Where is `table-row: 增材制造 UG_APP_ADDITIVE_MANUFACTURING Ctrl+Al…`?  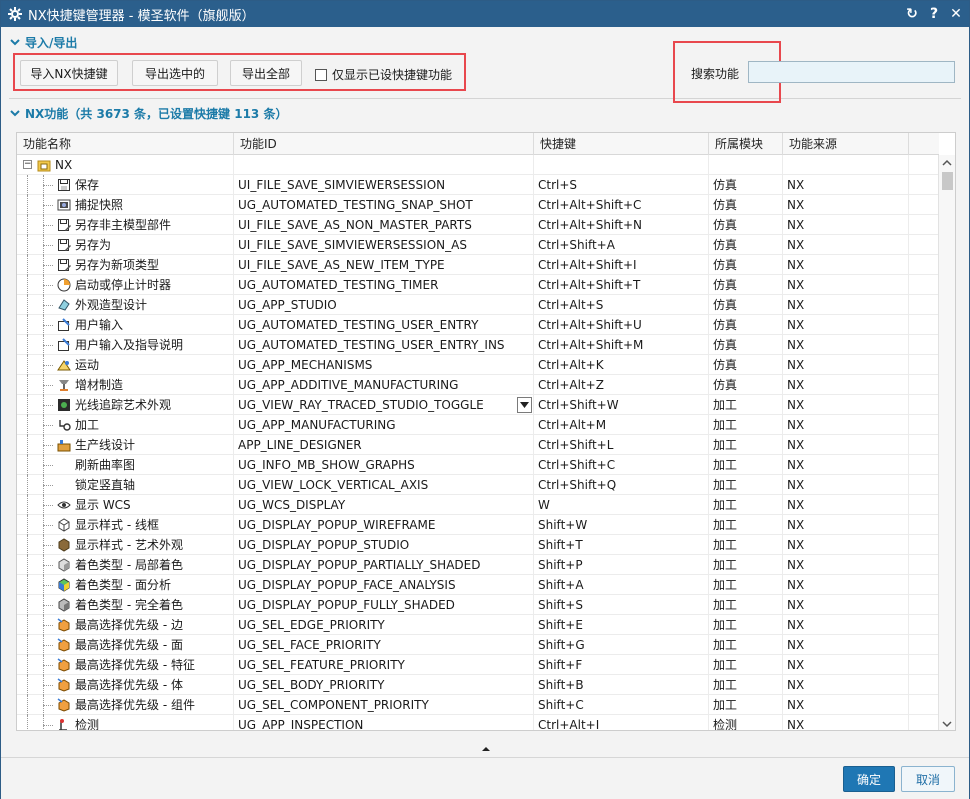 table-row: 增材制造 UG_APP_ADDITIVE_MANUFACTURING Ctrl+Al… is located at coordinates (478, 385).